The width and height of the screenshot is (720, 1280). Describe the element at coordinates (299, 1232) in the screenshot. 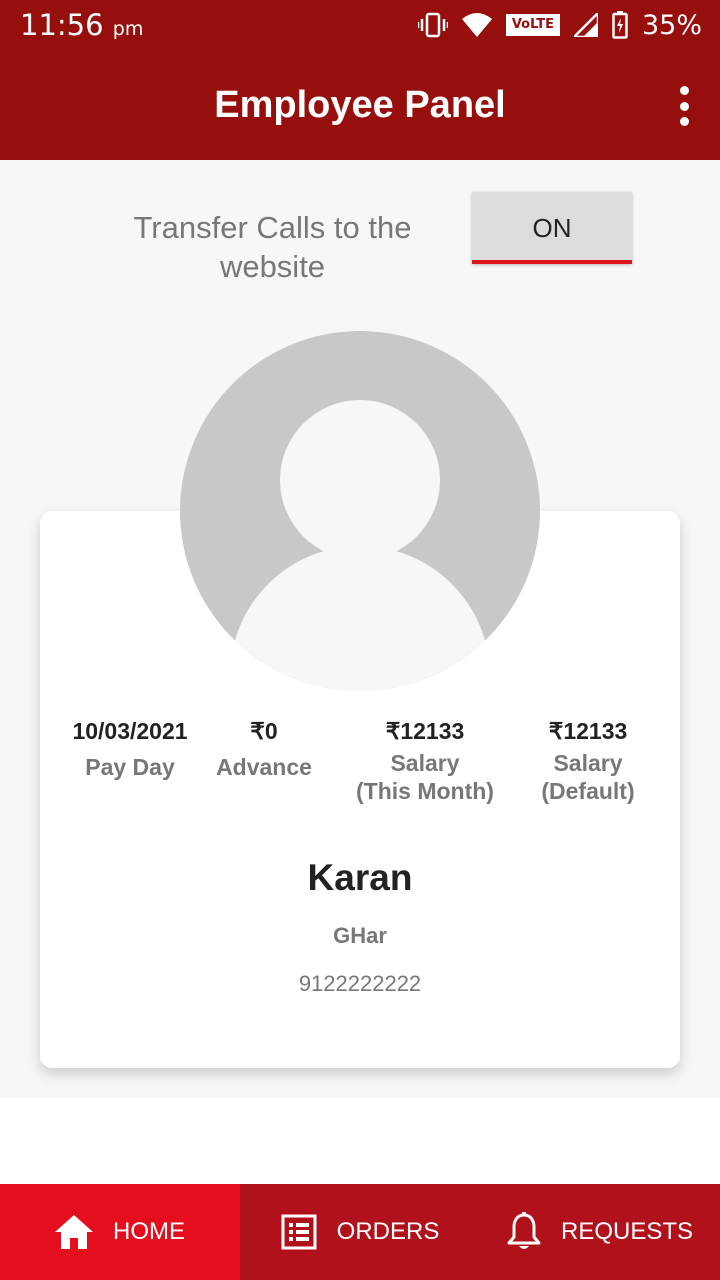

I see `list-icon` at that location.